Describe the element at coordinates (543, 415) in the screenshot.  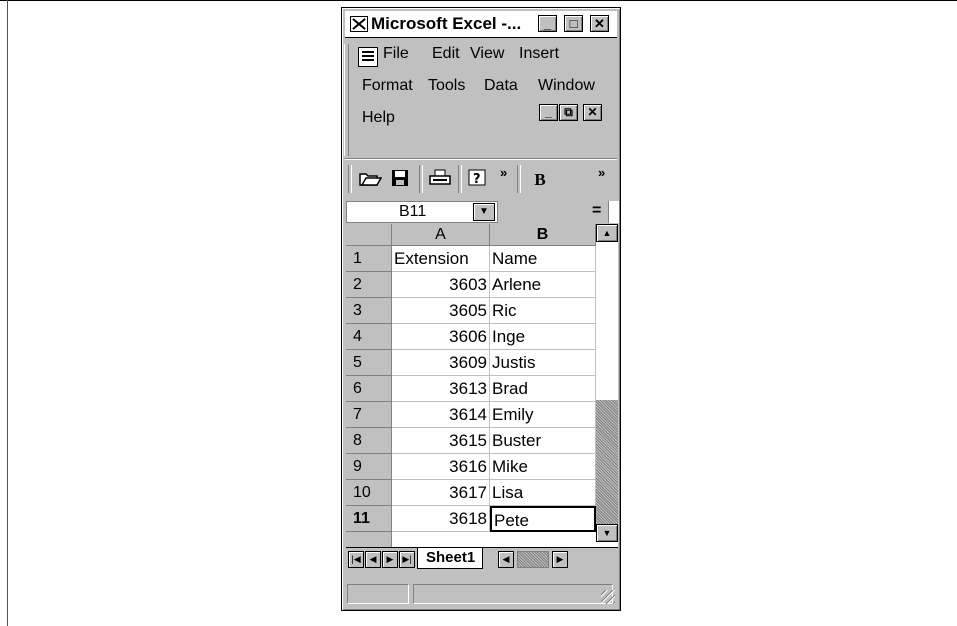
I see `cell-name: Emily` at that location.